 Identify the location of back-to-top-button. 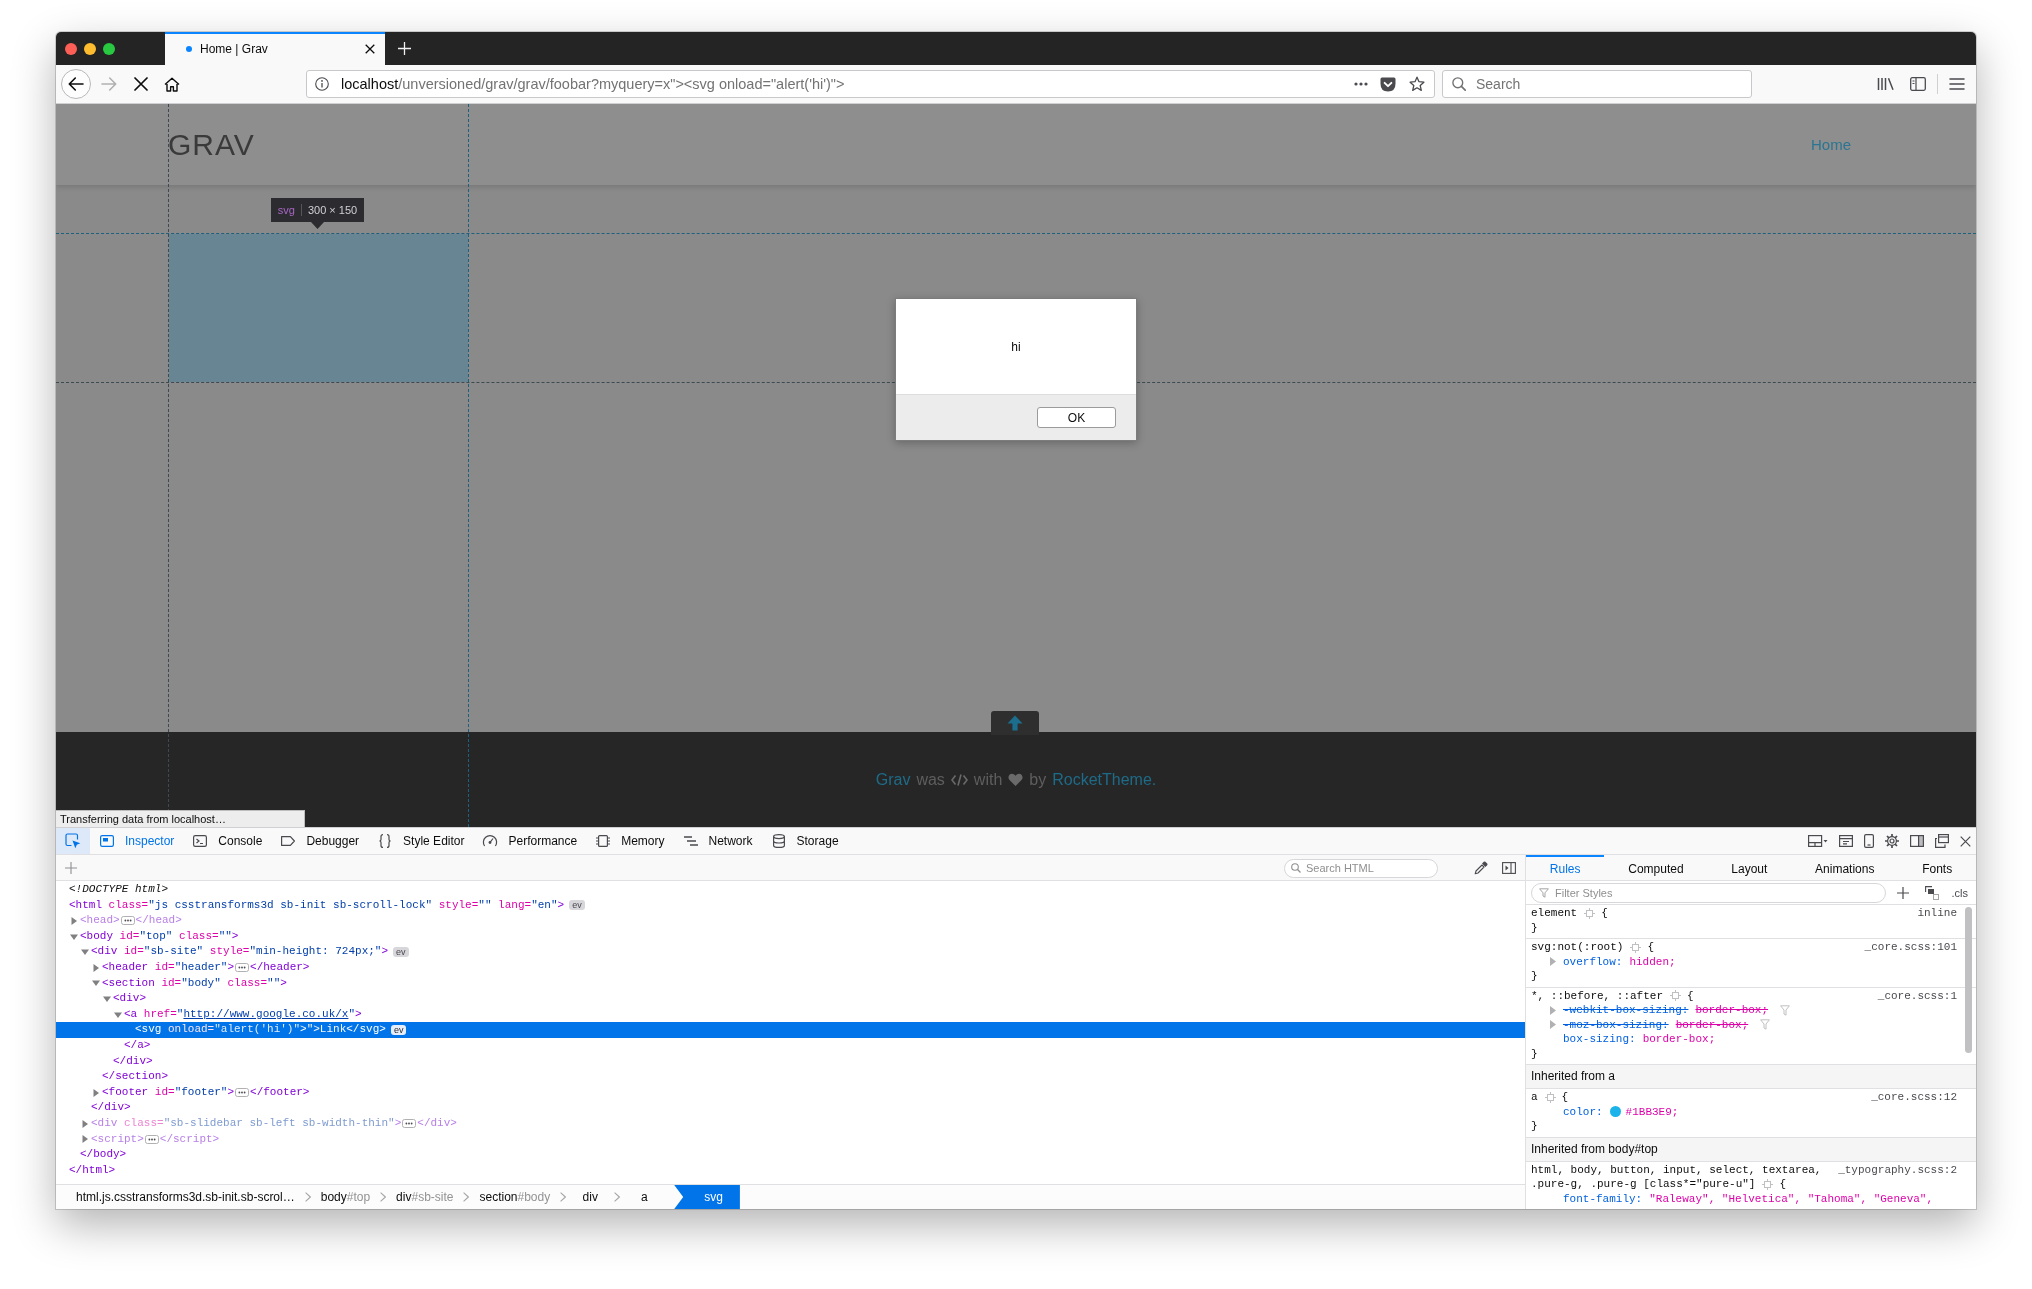
(1015, 723).